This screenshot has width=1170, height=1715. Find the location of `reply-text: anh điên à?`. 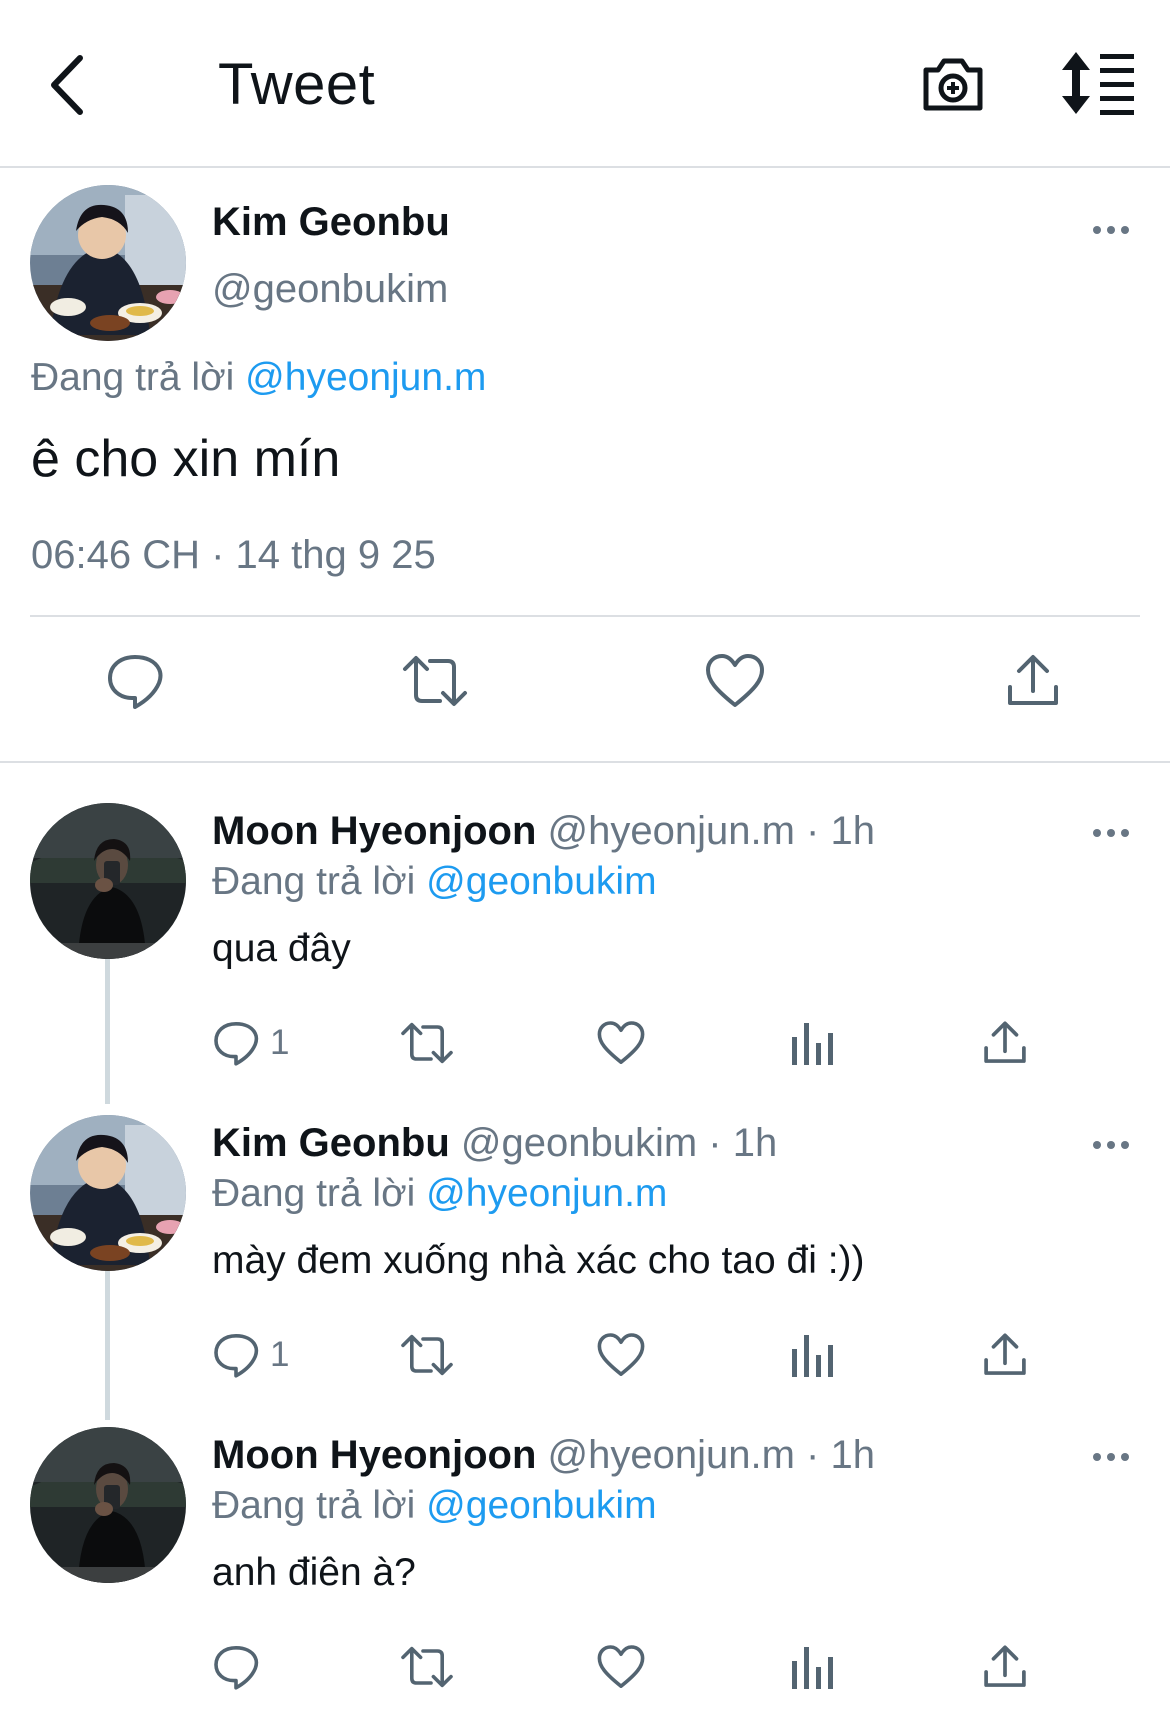

reply-text: anh điên à? is located at coordinates (314, 1572).